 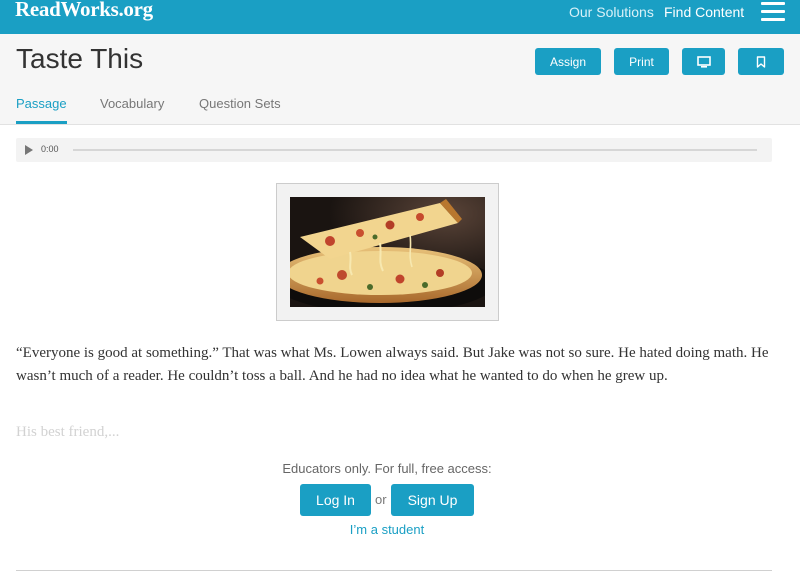 What do you see at coordinates (704, 12) in the screenshot?
I see `nav-find-content: Find Content` at bounding box center [704, 12].